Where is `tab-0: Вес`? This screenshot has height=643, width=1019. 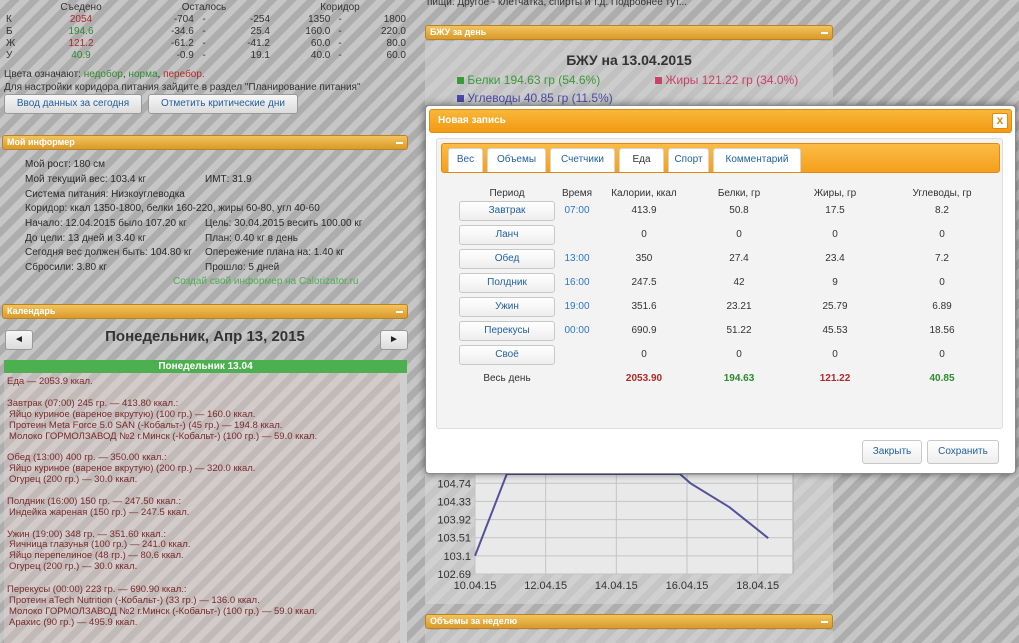
tab-0: Вес is located at coordinates (465, 160).